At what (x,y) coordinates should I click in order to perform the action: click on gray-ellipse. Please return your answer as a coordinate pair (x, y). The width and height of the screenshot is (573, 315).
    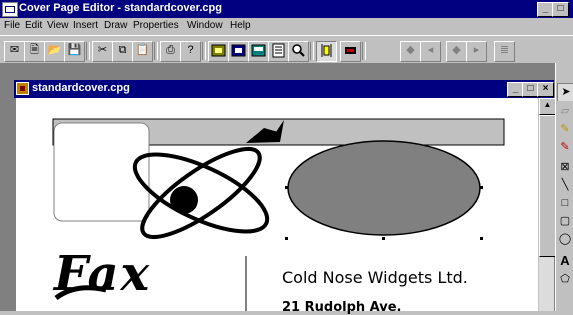
    Looking at the image, I should click on (384, 188).